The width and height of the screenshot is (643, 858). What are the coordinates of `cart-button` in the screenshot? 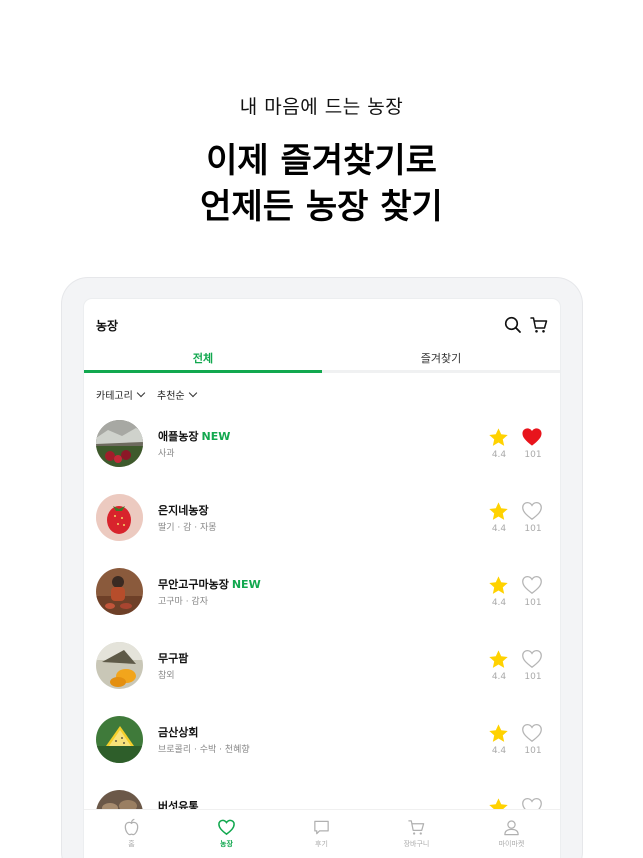 It's located at (539, 325).